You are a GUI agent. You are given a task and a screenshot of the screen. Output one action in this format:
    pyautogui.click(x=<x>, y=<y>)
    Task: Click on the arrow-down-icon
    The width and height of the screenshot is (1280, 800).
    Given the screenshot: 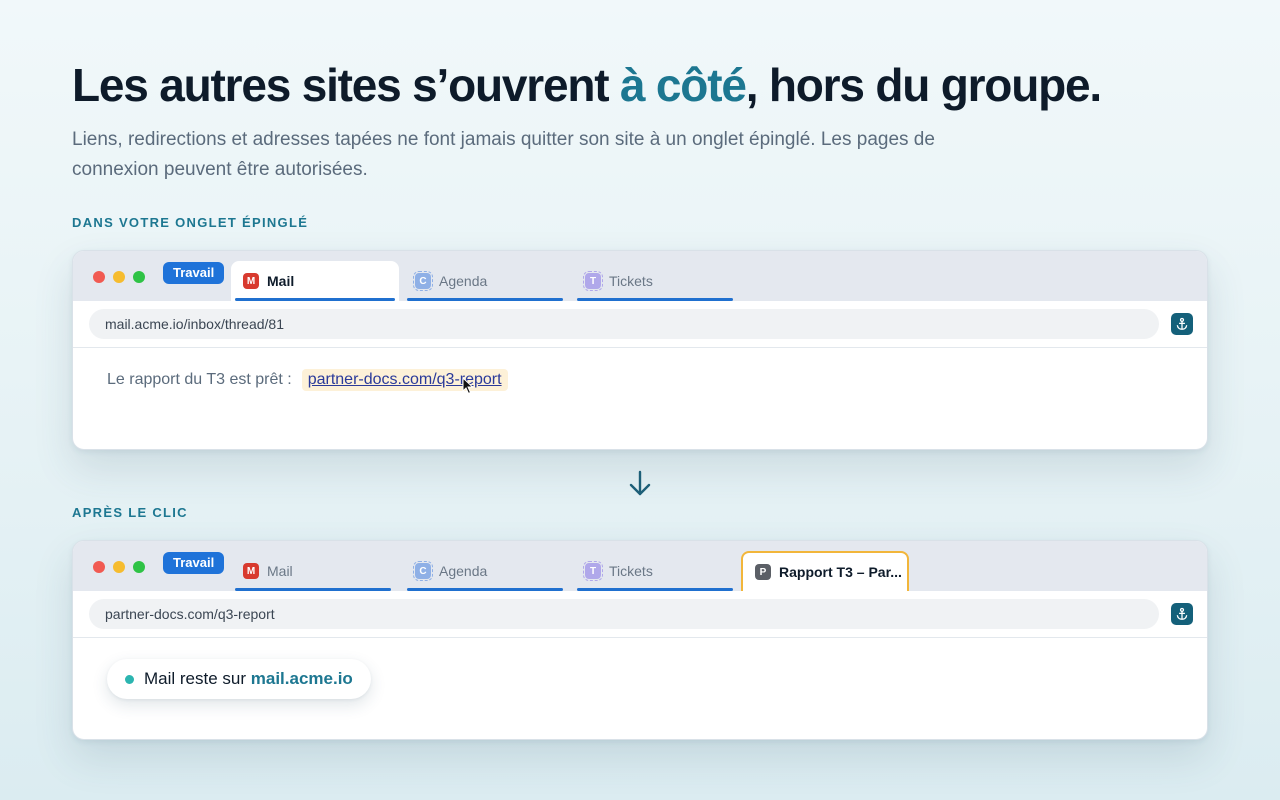 What is the action you would take?
    pyautogui.click(x=640, y=483)
    